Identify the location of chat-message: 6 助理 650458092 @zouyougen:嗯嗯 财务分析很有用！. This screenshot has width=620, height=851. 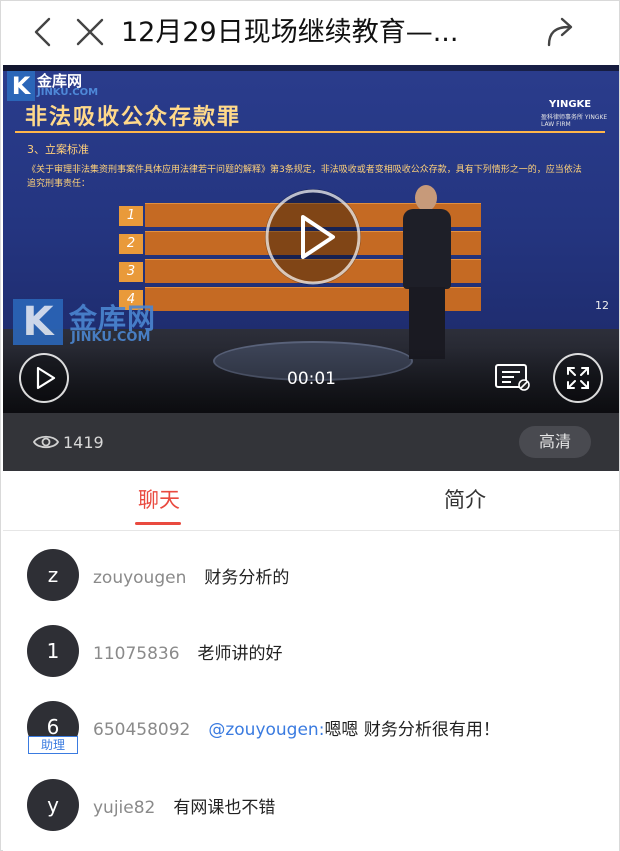
(311, 729).